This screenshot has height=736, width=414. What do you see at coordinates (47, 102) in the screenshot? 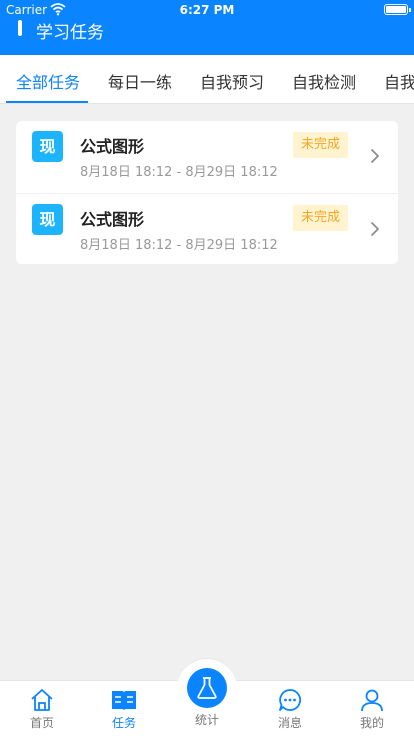
I see `active-tab-indicator` at bounding box center [47, 102].